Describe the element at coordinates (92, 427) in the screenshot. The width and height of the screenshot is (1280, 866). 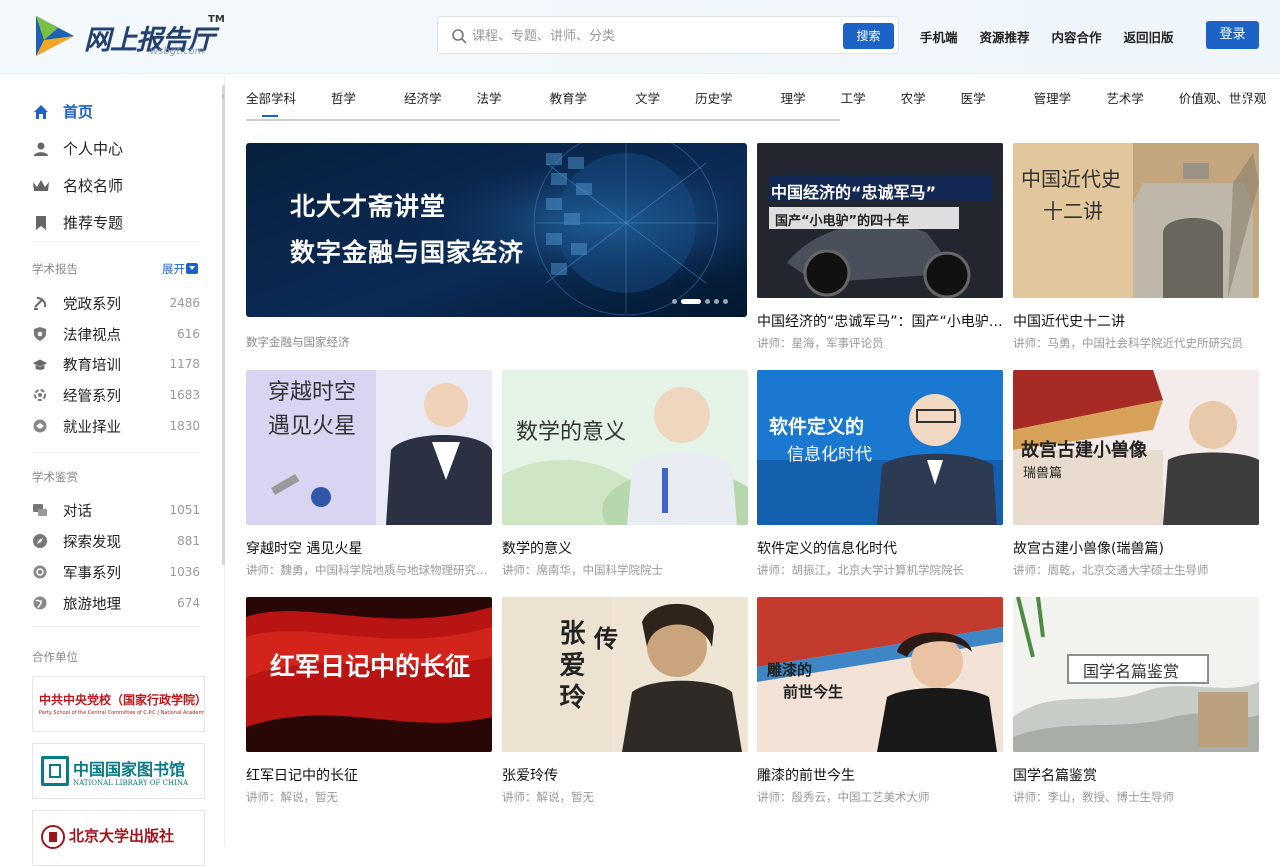
I see `category-label: 就业择业` at that location.